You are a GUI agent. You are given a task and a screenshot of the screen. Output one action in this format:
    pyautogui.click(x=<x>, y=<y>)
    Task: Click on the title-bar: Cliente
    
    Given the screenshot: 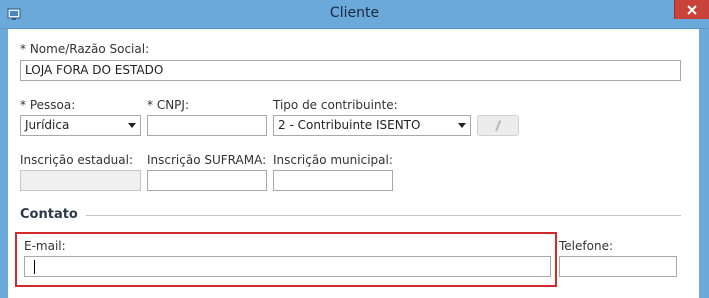 What is the action you would take?
    pyautogui.click(x=354, y=14)
    